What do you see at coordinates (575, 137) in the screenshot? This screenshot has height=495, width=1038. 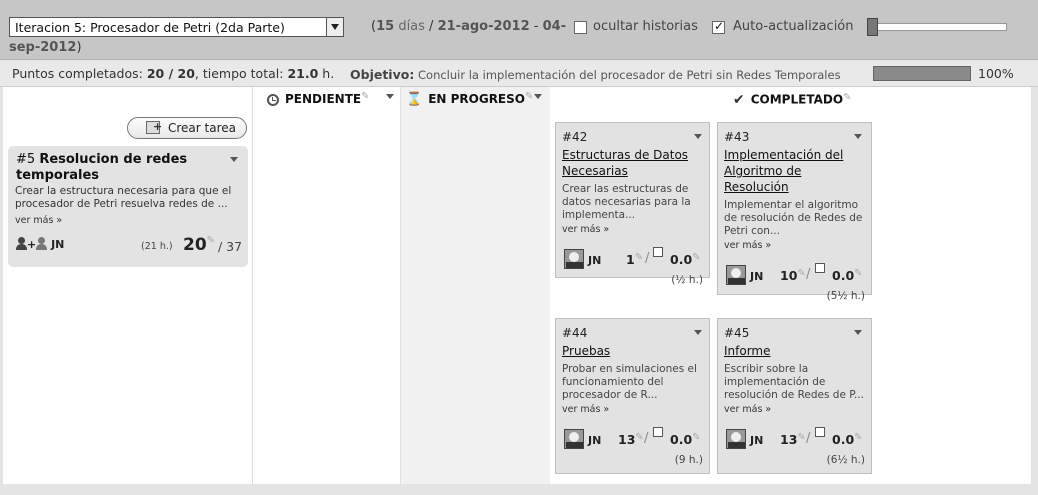 I see `task-number: #42` at bounding box center [575, 137].